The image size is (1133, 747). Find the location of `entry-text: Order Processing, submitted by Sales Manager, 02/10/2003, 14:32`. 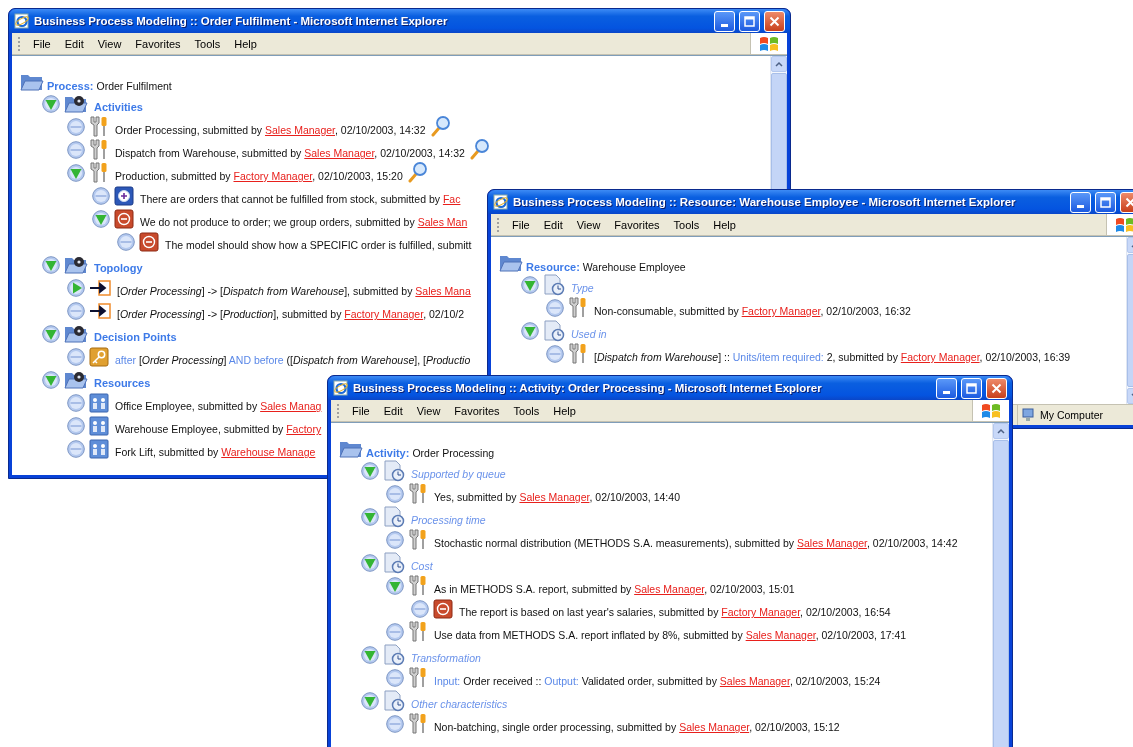

entry-text: Order Processing, submitted by Sales Manager, 02/10/2003, 14:32 is located at coordinates (270, 131).